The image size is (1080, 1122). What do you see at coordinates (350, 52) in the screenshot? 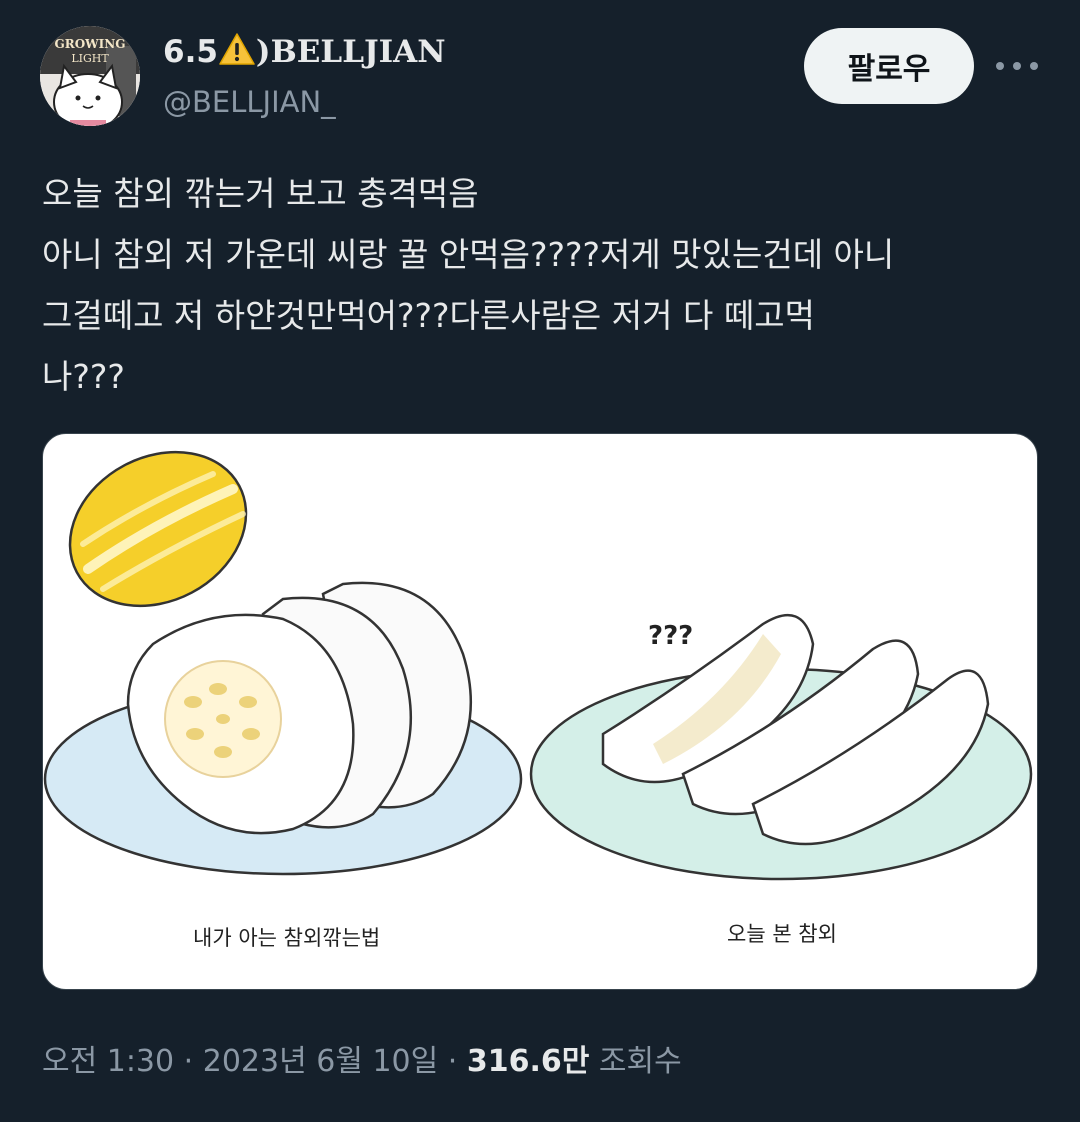
I see `display-name-suffix: )BELLJIAN` at bounding box center [350, 52].